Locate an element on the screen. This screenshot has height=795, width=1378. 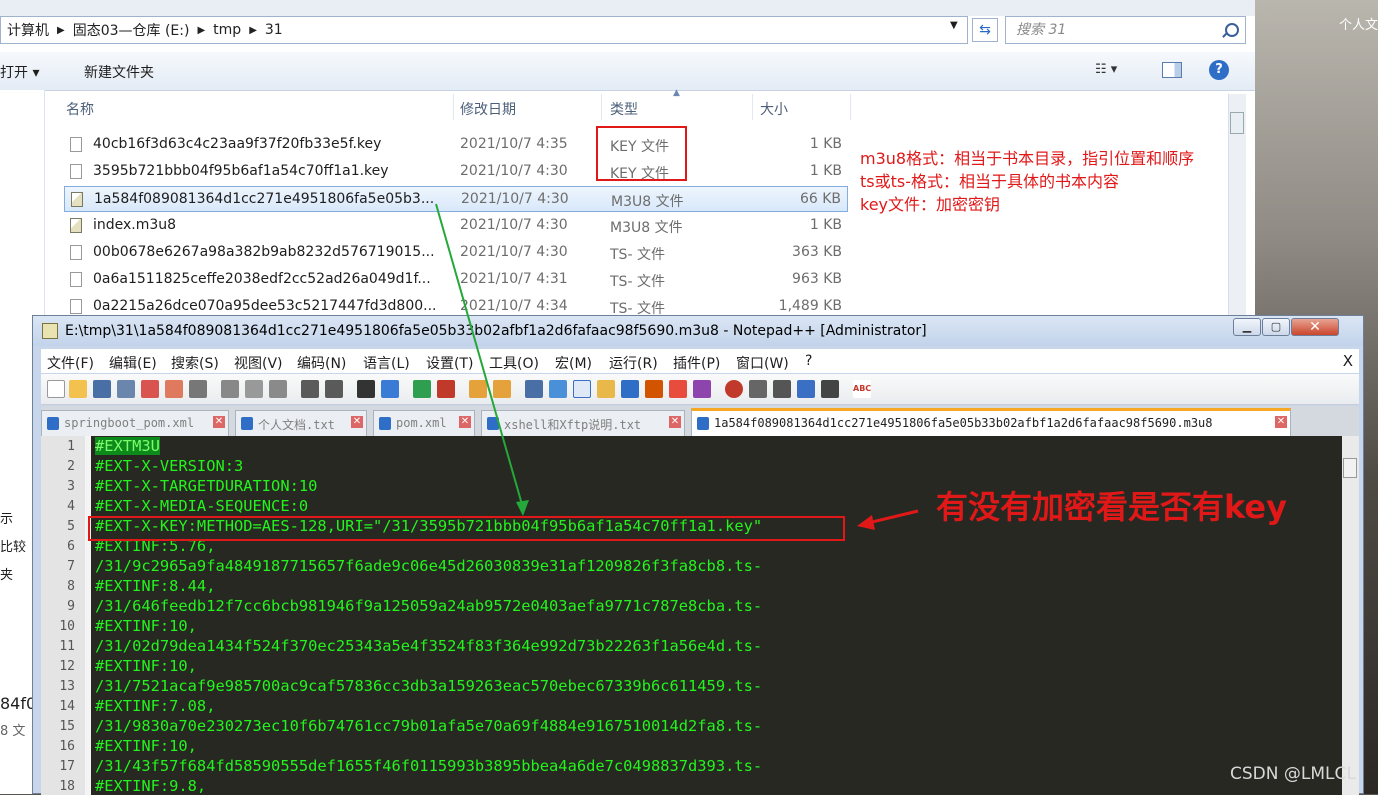
watermark: CSDN @LMLCL is located at coordinates (1293, 774).